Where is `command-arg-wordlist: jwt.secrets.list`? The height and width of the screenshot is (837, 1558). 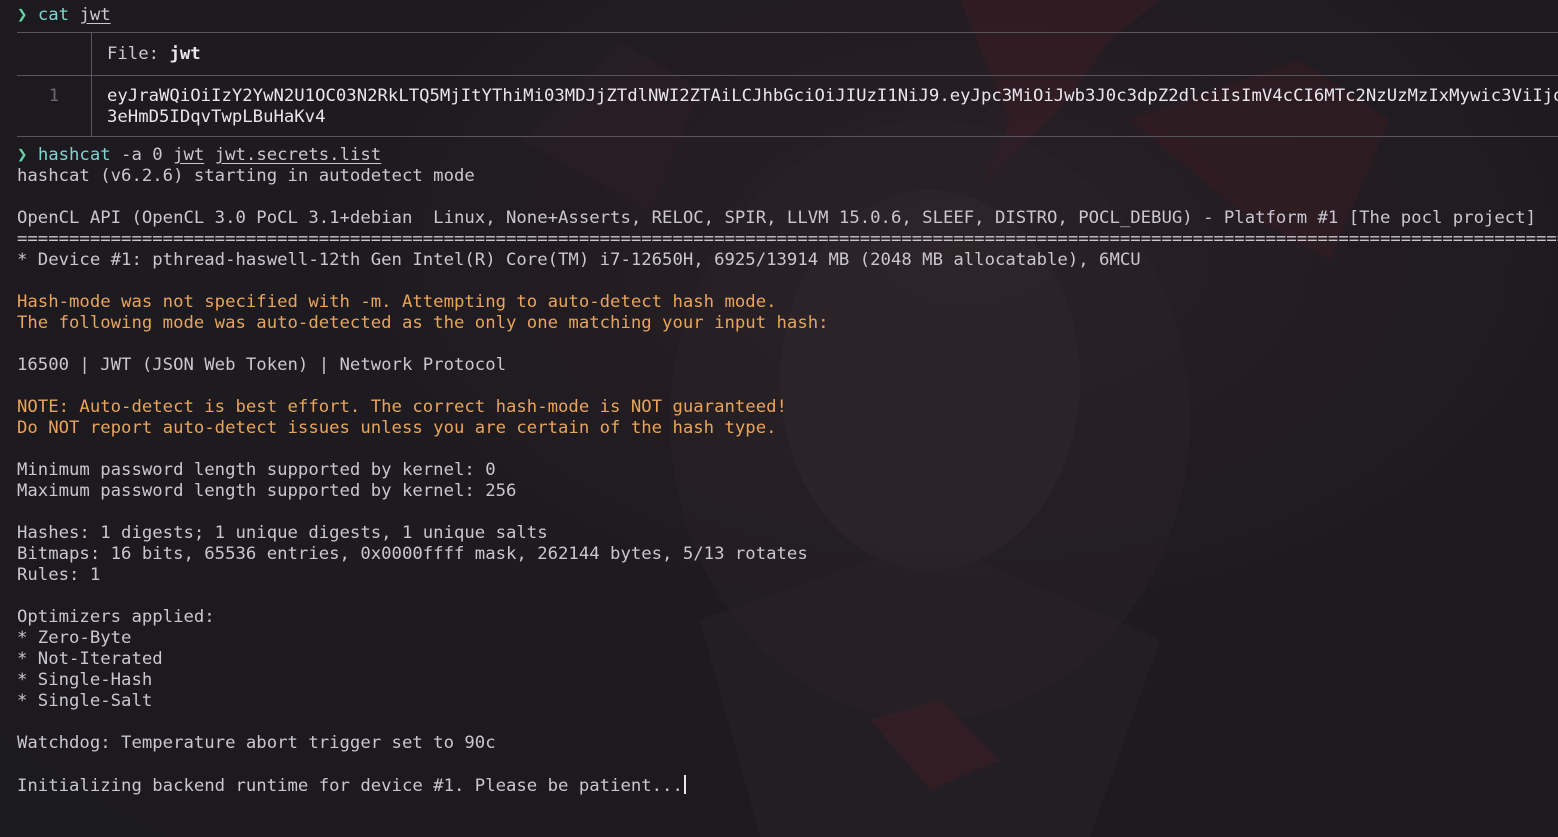 command-arg-wordlist: jwt.secrets.list is located at coordinates (298, 155).